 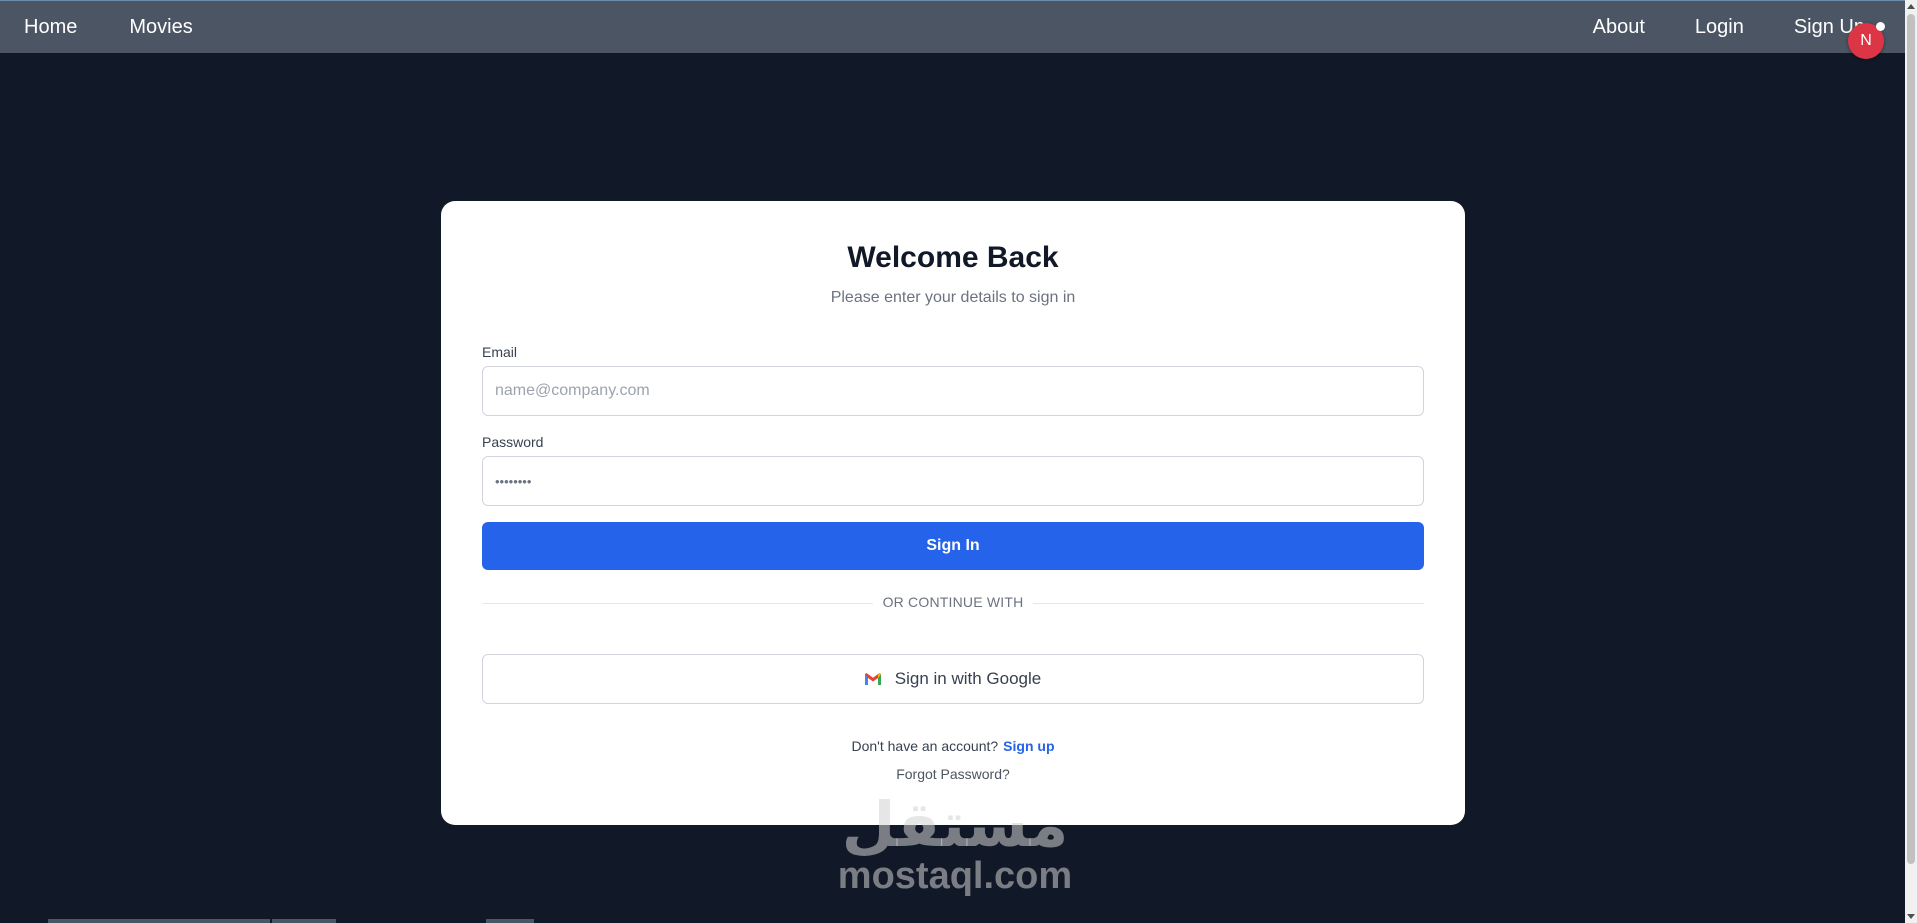 What do you see at coordinates (1028, 746) in the screenshot?
I see `signup-link: Sign up` at bounding box center [1028, 746].